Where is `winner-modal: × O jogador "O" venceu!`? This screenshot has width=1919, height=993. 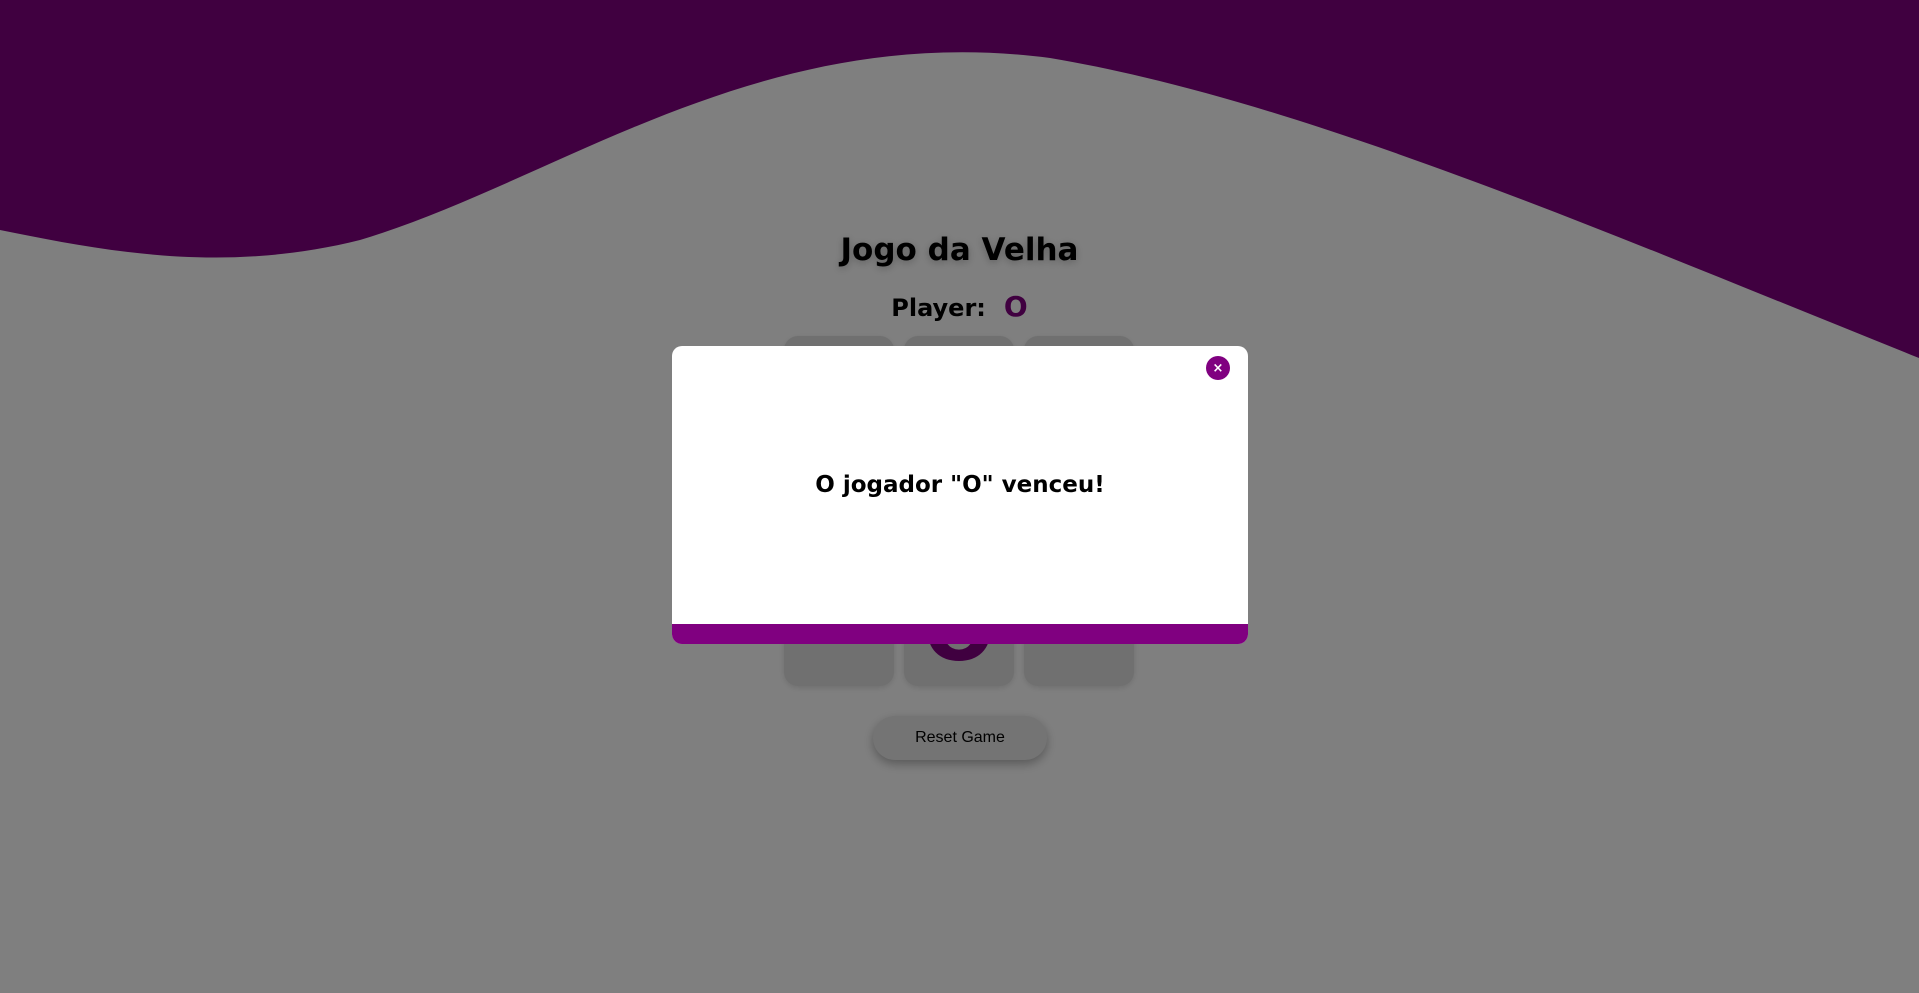
winner-modal: × O jogador "O" venceu! is located at coordinates (960, 495).